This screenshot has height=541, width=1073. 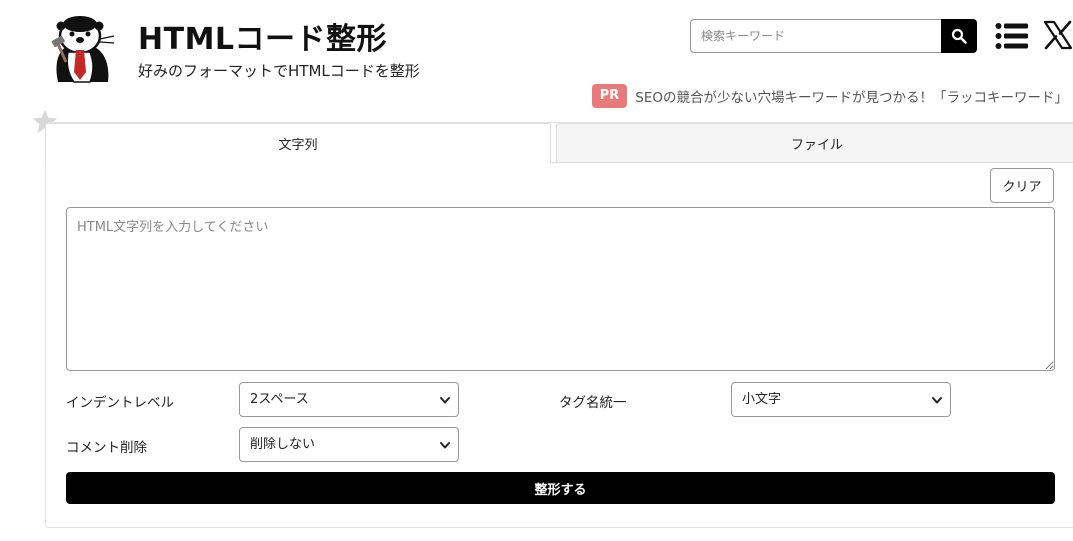 I want to click on comment-removal-label: コメント削除, so click(x=106, y=448).